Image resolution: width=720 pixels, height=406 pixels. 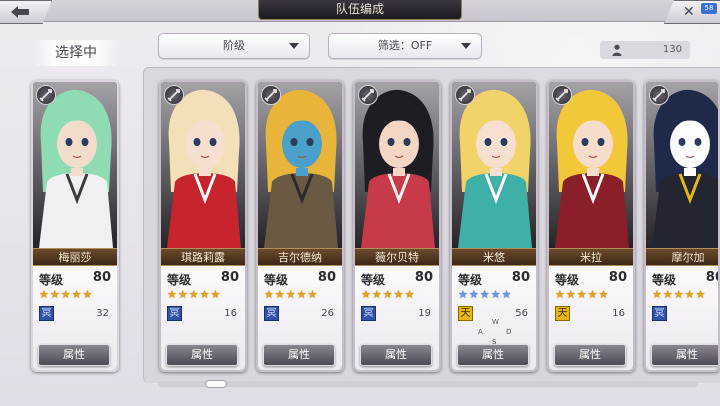 What do you see at coordinates (591, 257) in the screenshot?
I see `character-name: 米拉` at bounding box center [591, 257].